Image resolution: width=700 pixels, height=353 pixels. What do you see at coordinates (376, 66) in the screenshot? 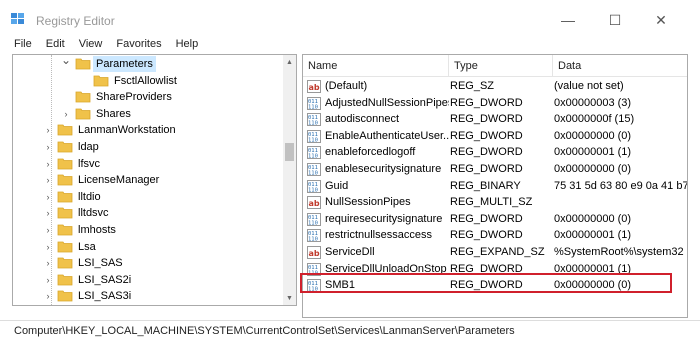
I see `column-header-name: Name` at bounding box center [376, 66].